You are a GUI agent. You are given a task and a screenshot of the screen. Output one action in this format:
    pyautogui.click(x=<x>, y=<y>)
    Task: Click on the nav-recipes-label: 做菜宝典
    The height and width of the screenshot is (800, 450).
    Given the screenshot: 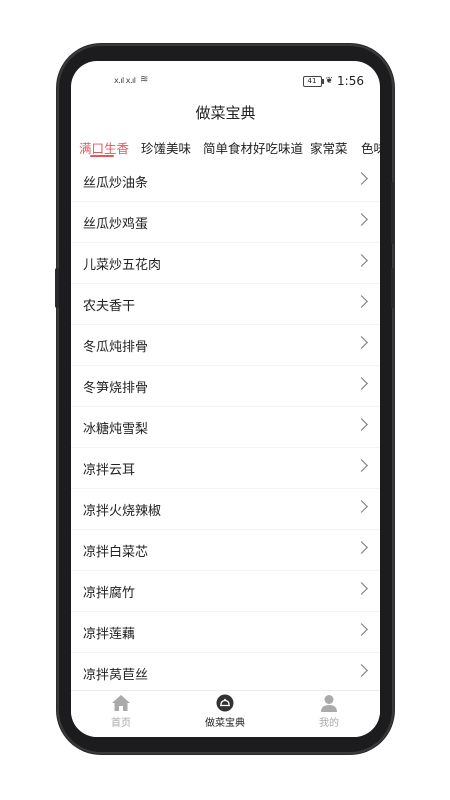 What is the action you would take?
    pyautogui.click(x=225, y=723)
    